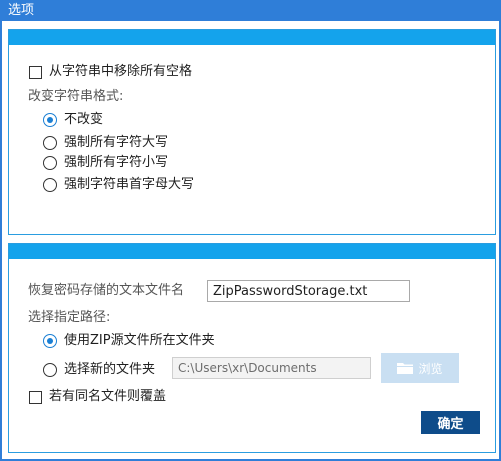 The image size is (501, 461). Describe the element at coordinates (50, 341) in the screenshot. I see `radio-use-zip-folder` at that location.